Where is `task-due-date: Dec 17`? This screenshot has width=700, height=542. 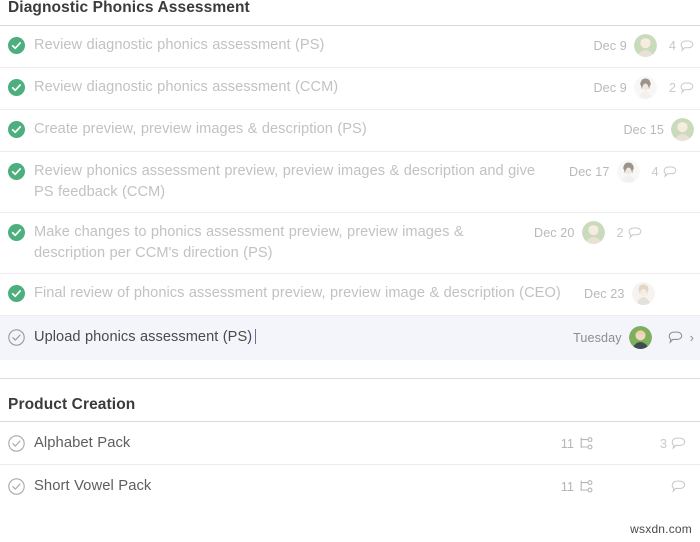
task-due-date: Dec 17 is located at coordinates (589, 171).